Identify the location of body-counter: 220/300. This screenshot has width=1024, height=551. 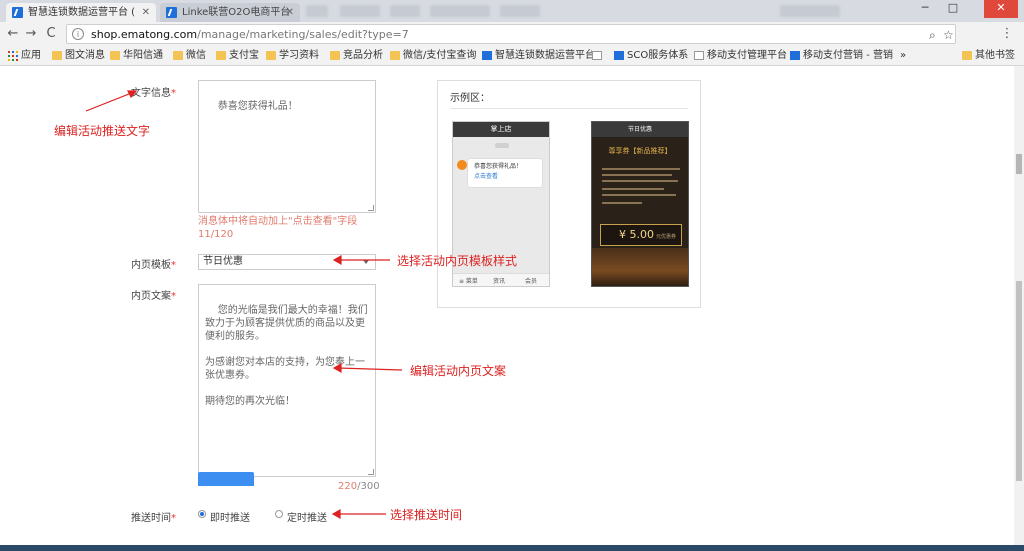
(359, 486).